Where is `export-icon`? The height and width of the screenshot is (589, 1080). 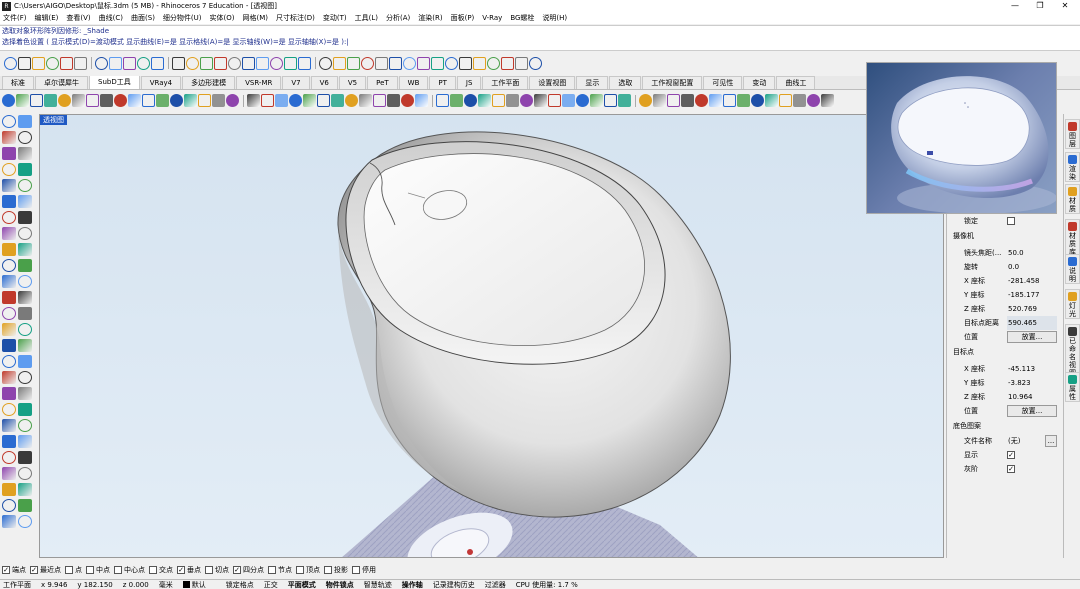
export-icon is located at coordinates (80, 63).